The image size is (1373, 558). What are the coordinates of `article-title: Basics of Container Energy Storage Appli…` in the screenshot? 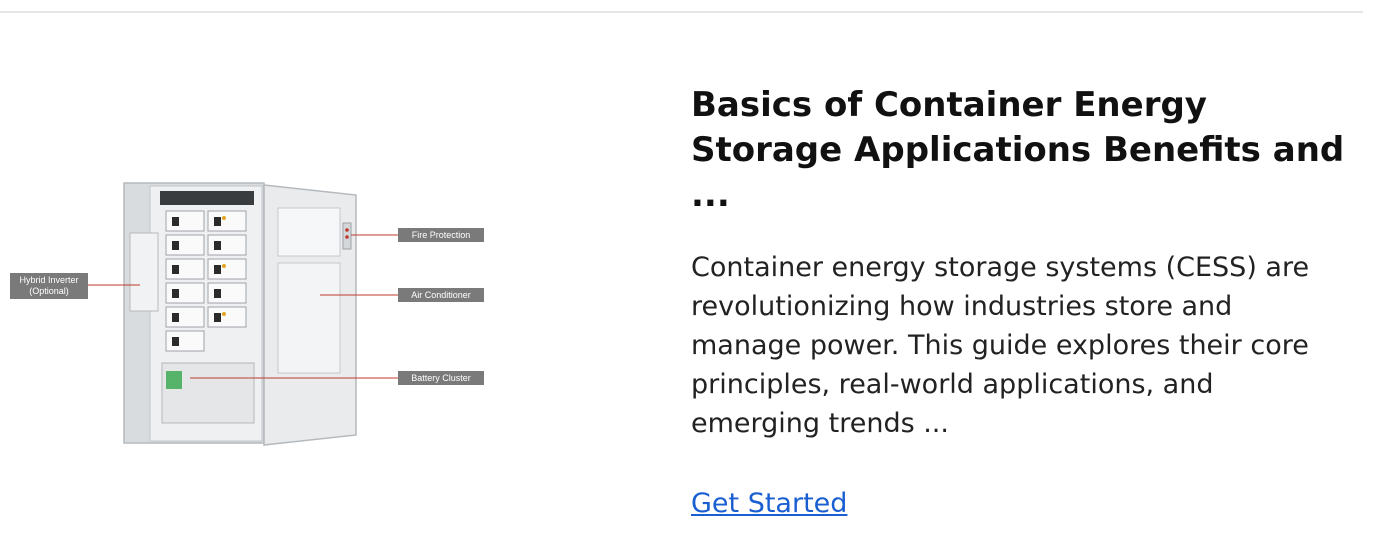 It's located at (1018, 150).